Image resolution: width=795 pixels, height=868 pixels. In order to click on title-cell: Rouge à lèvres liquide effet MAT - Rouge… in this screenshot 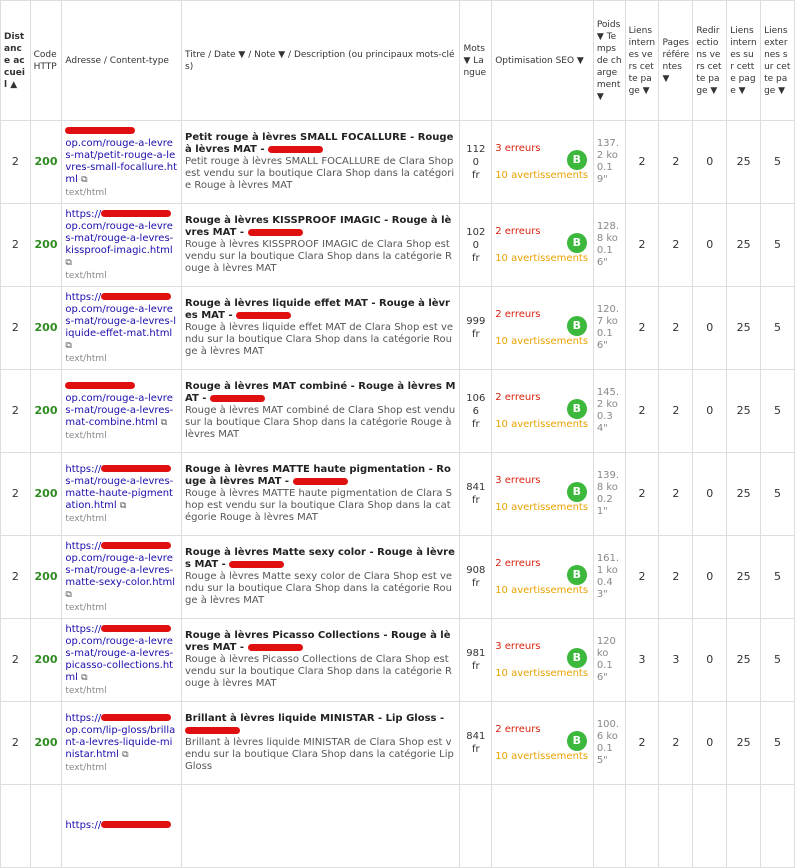, I will do `click(321, 328)`.